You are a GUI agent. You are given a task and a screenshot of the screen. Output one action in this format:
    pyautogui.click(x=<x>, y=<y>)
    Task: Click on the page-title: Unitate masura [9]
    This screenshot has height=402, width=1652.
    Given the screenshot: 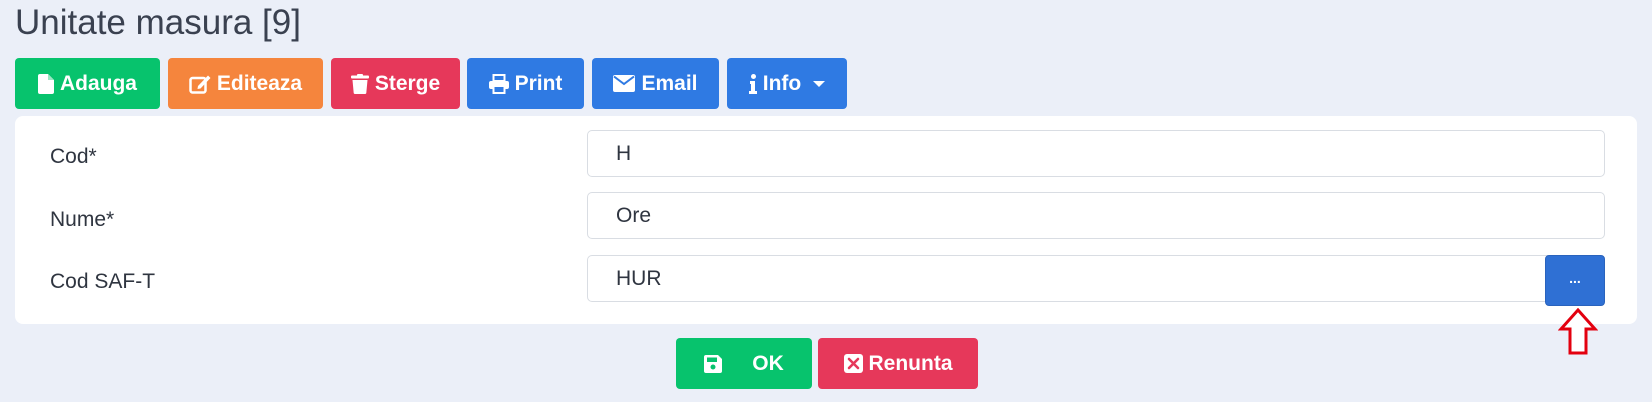 What is the action you would take?
    pyautogui.click(x=158, y=22)
    